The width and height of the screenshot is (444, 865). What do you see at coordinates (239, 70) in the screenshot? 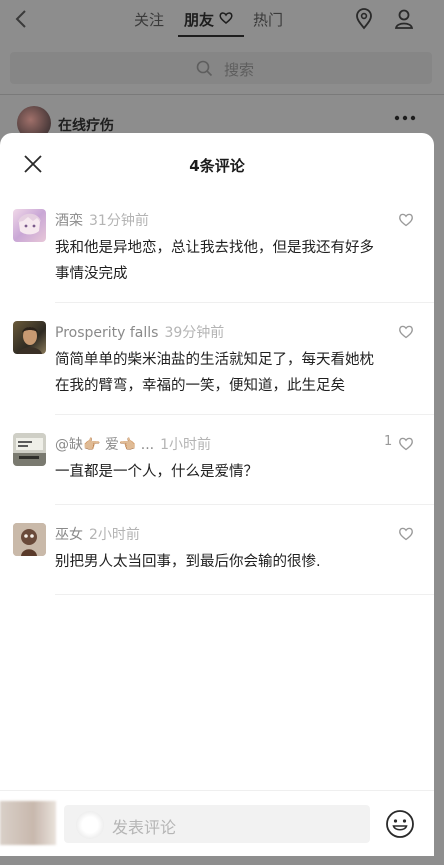
I see `search-placeholder: 搜索` at bounding box center [239, 70].